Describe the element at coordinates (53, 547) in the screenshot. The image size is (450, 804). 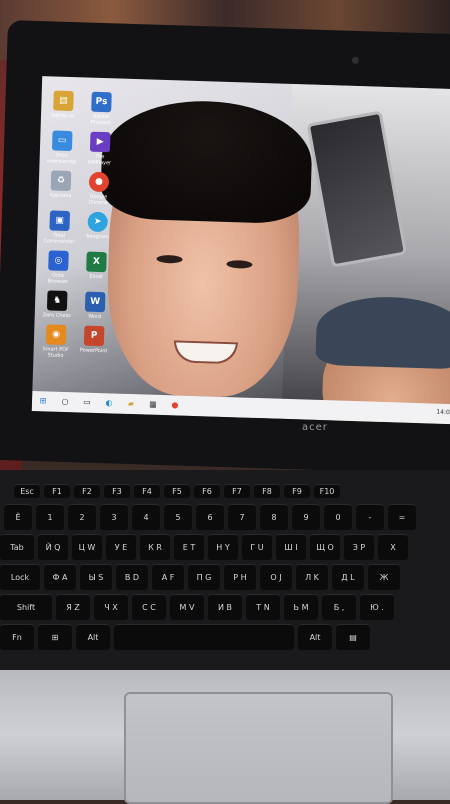
I see `key: Й Q` at that location.